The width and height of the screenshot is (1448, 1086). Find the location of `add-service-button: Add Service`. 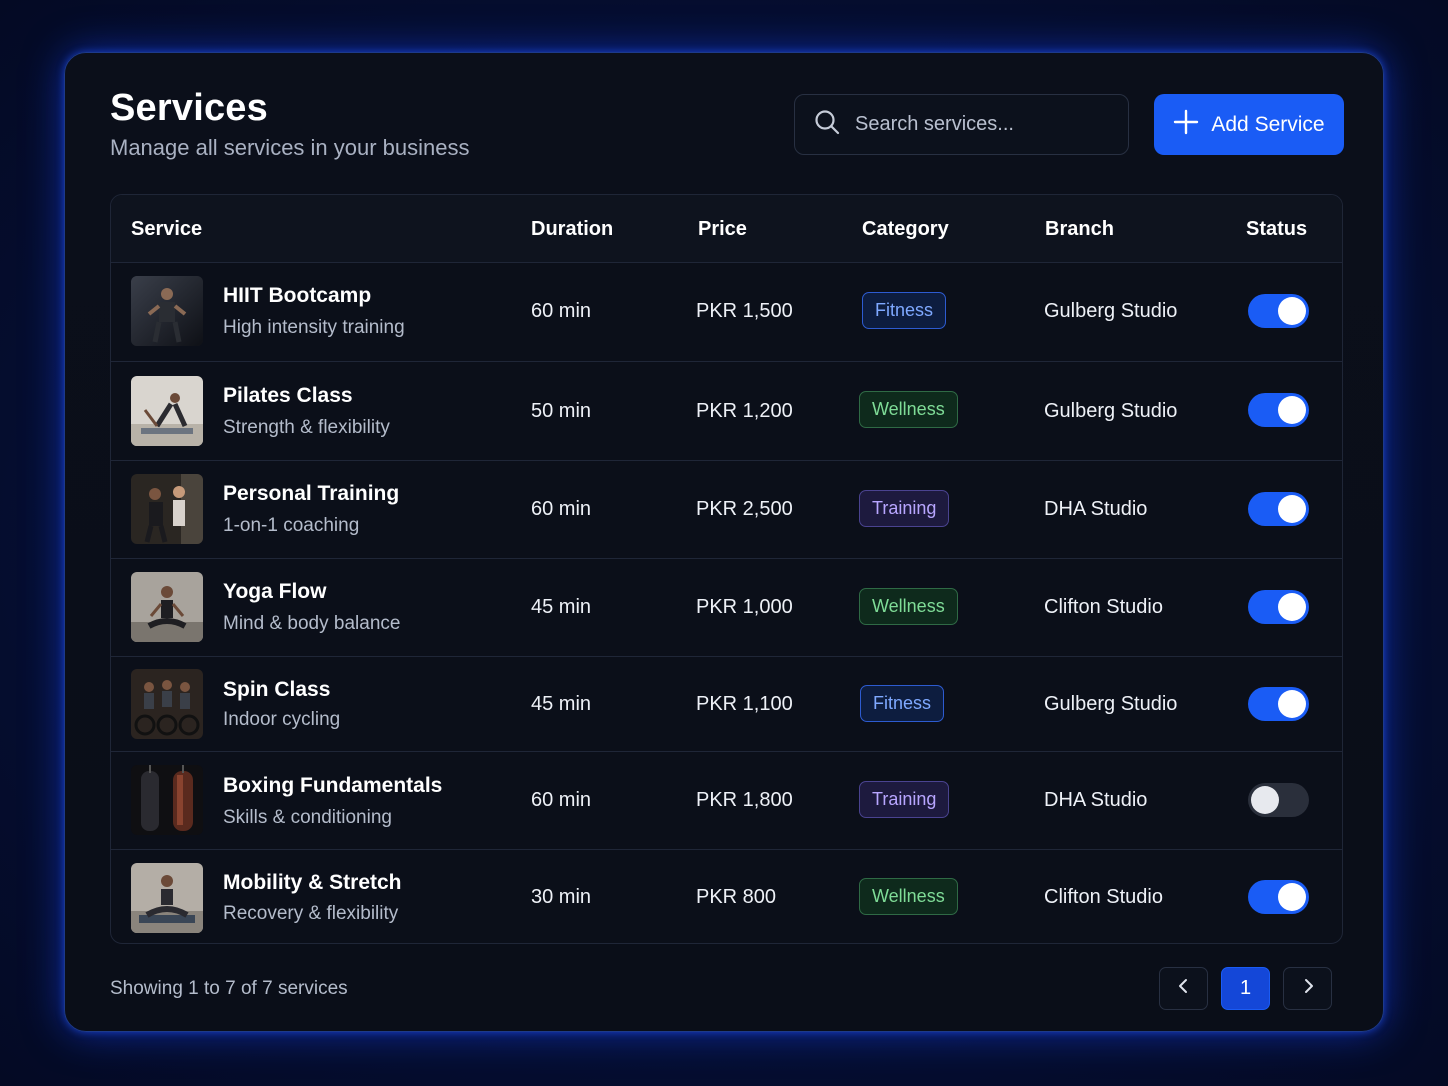

add-service-button: Add Service is located at coordinates (1249, 124).